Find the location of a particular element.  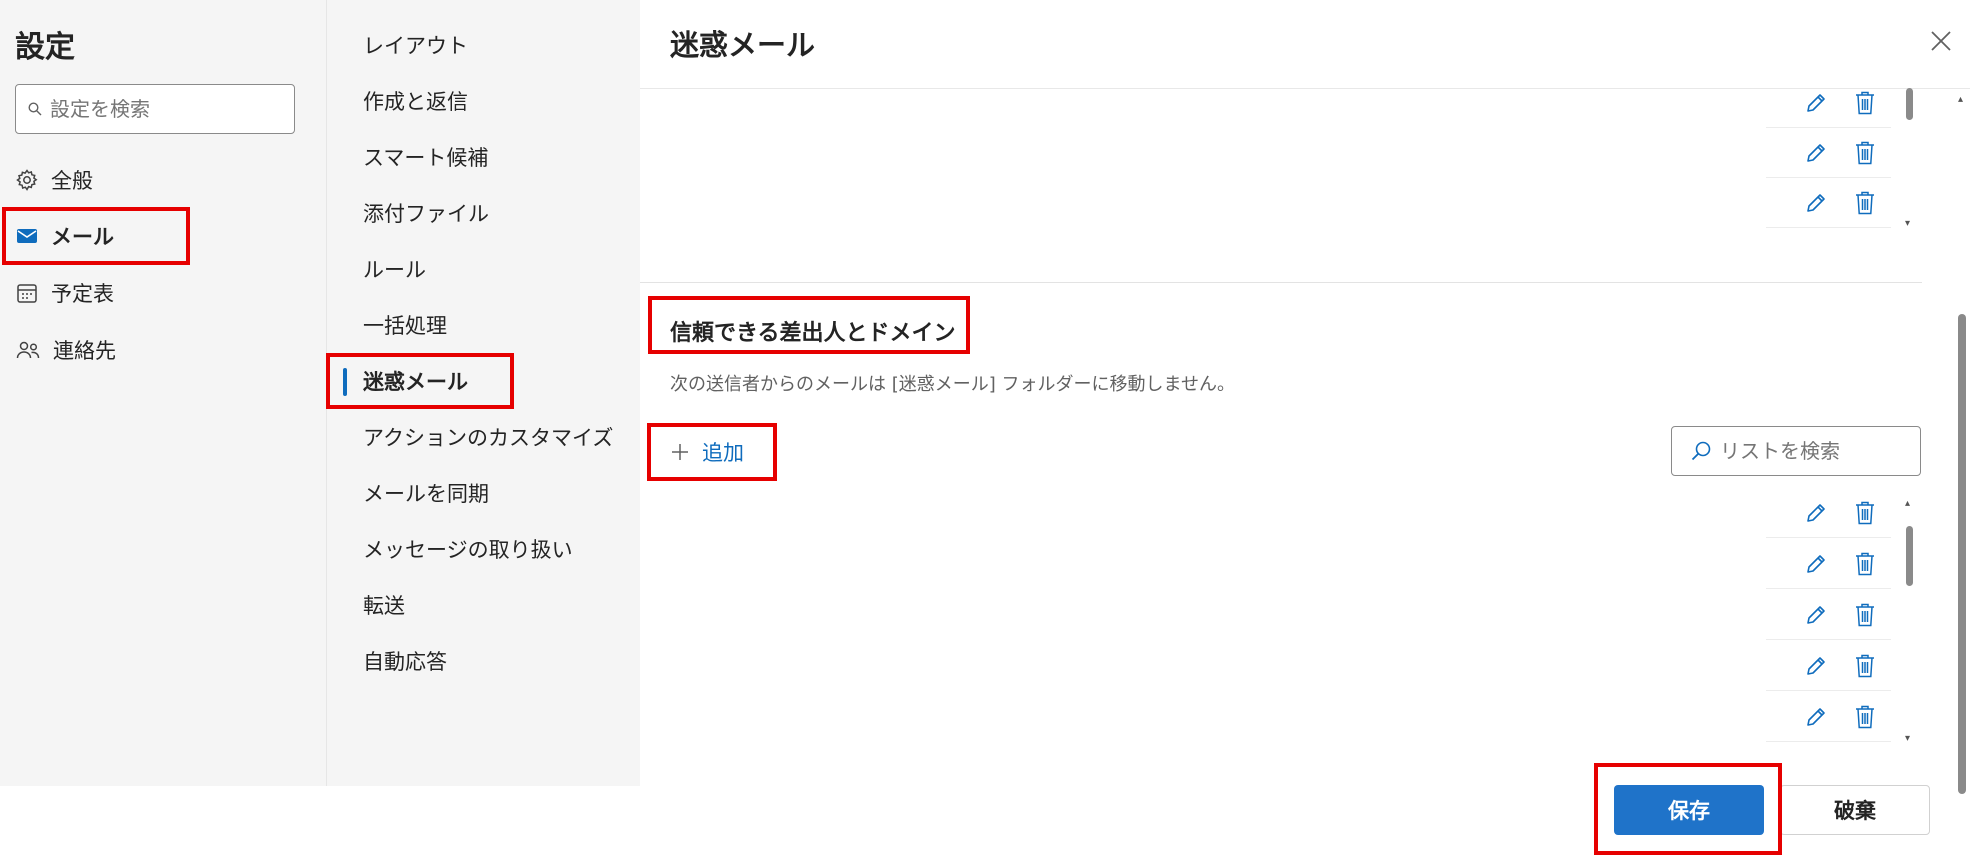

nav-item-label: メール is located at coordinates (82, 237).